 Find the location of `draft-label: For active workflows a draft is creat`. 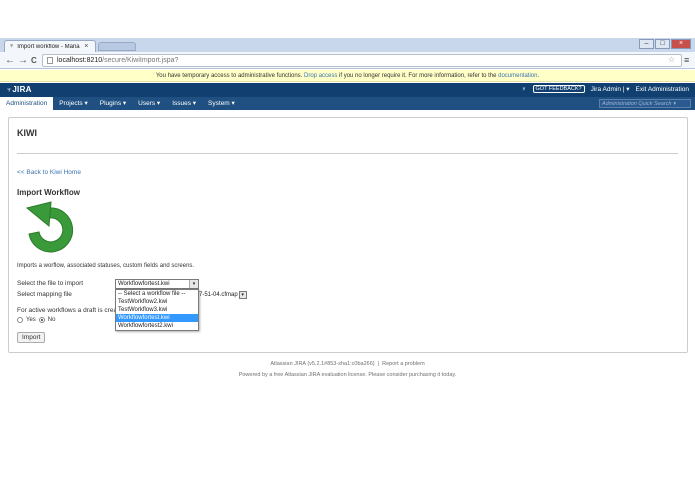

draft-label: For active workflows a draft is creat is located at coordinates (68, 310).